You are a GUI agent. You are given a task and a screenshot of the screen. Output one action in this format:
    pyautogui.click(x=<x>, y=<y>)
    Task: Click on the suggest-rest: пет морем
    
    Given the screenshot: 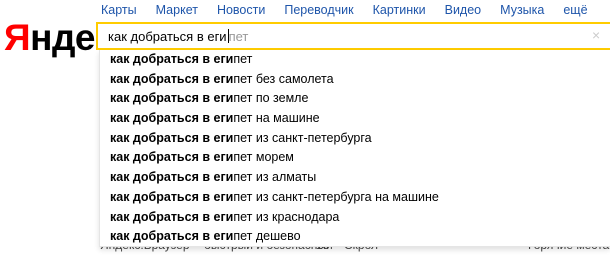 What is the action you would take?
    pyautogui.click(x=263, y=157)
    